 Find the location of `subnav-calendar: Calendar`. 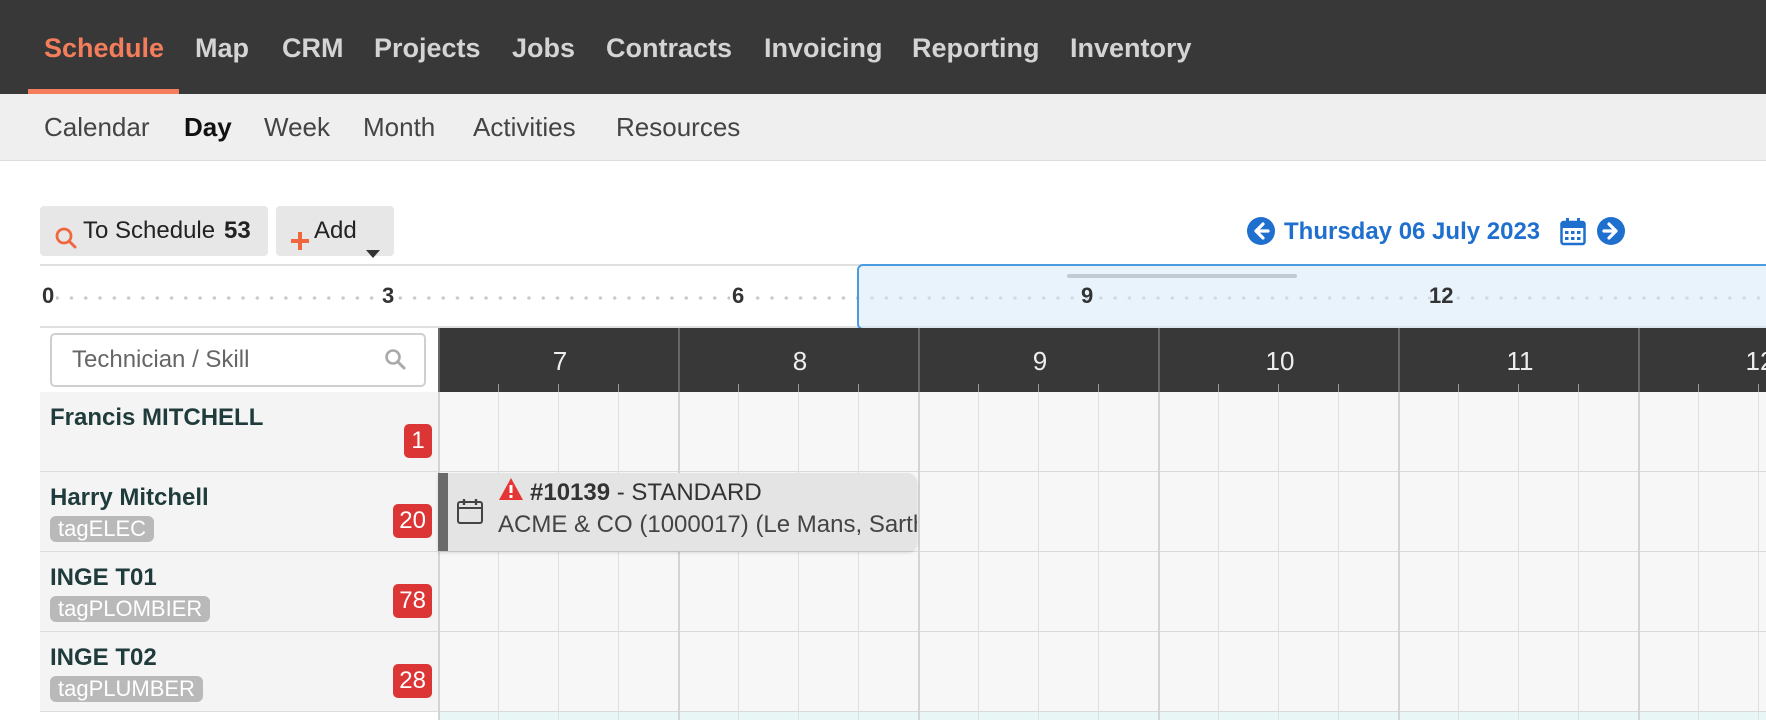

subnav-calendar: Calendar is located at coordinates (97, 127).